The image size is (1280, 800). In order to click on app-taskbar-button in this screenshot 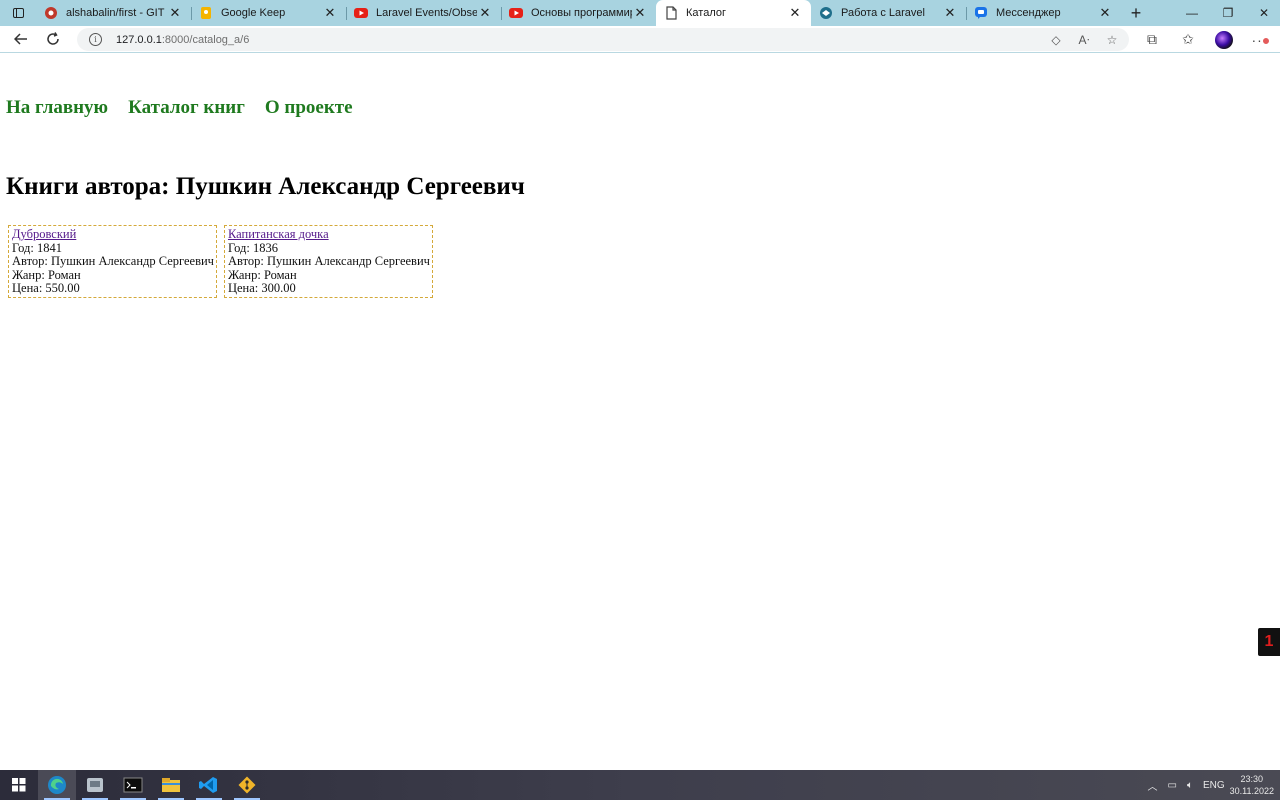, I will do `click(95, 785)`.